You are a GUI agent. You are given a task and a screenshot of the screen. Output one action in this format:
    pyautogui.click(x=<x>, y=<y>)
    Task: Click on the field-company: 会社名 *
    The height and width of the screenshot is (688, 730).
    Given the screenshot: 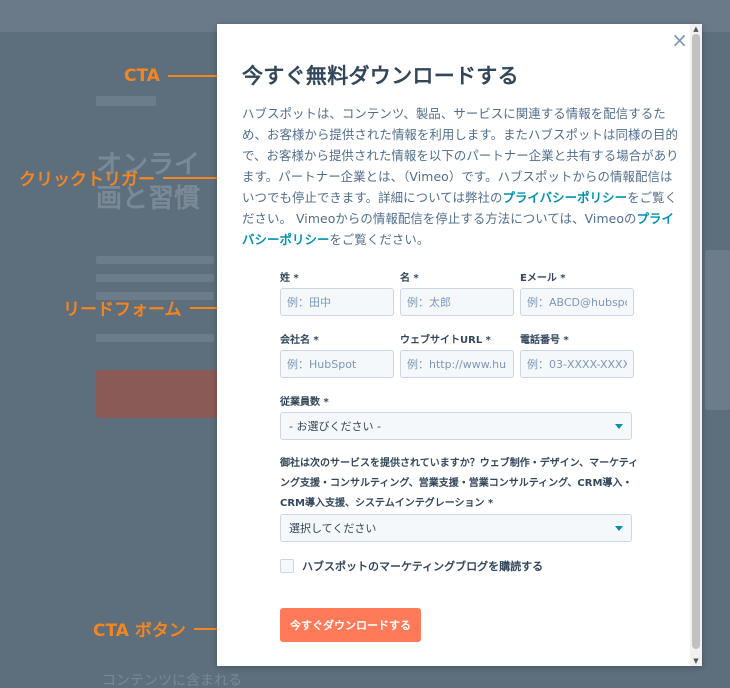 What is the action you would take?
    pyautogui.click(x=337, y=356)
    